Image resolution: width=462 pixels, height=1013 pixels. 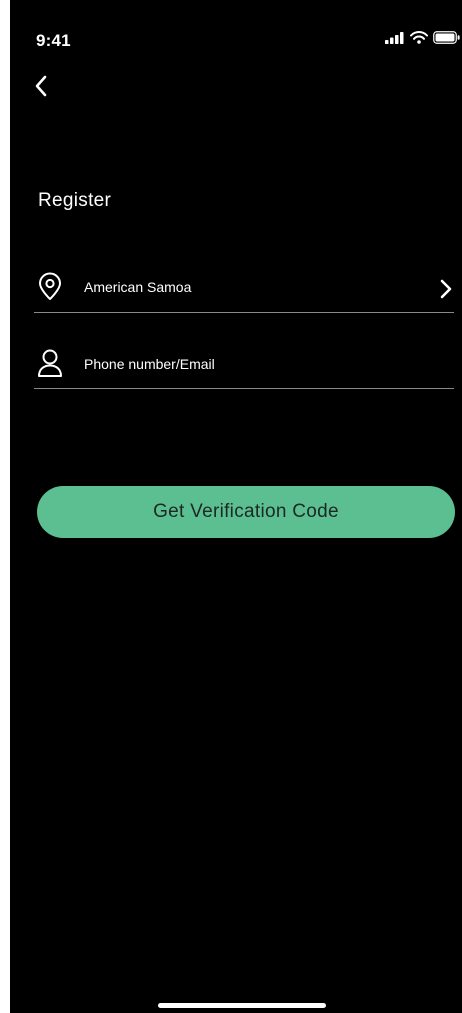 I want to click on status-icons, so click(x=422, y=37).